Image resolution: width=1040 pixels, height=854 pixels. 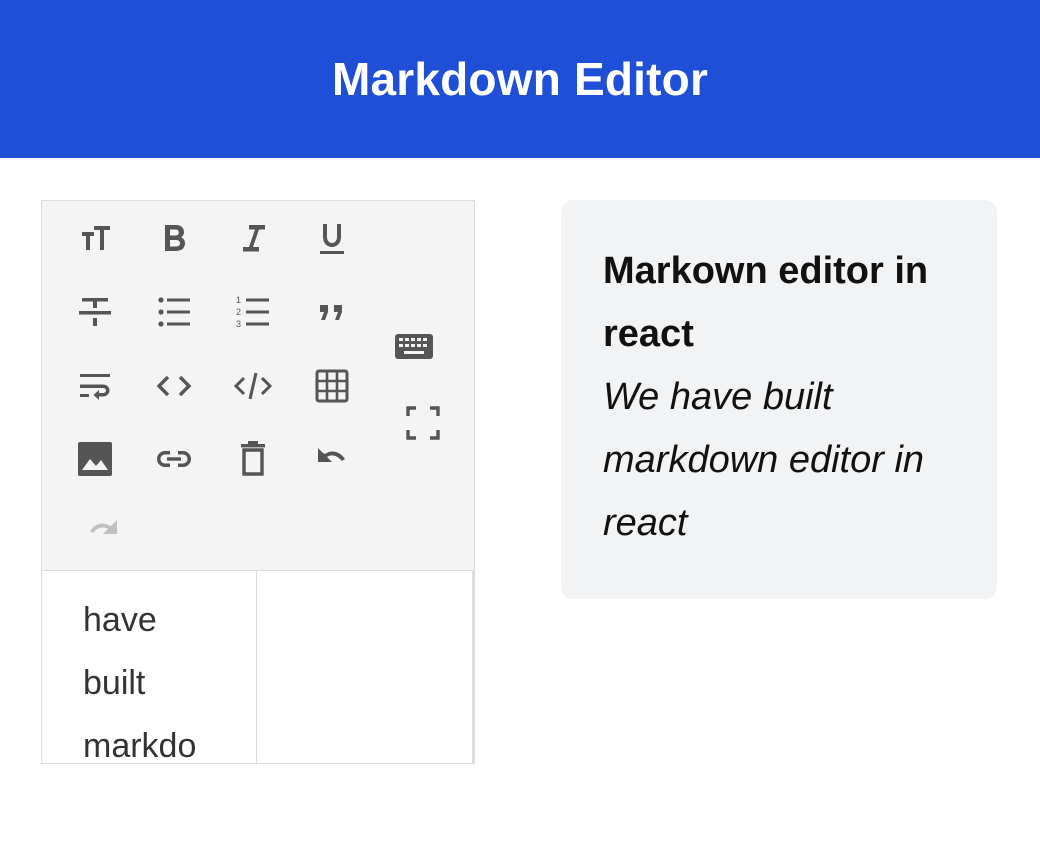 I want to click on bold-button, so click(x=174, y=239).